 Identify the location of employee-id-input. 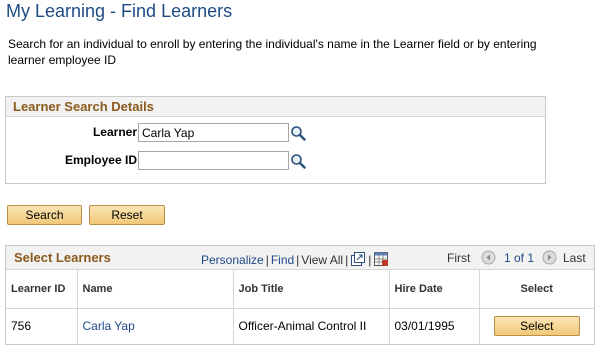
(213, 160).